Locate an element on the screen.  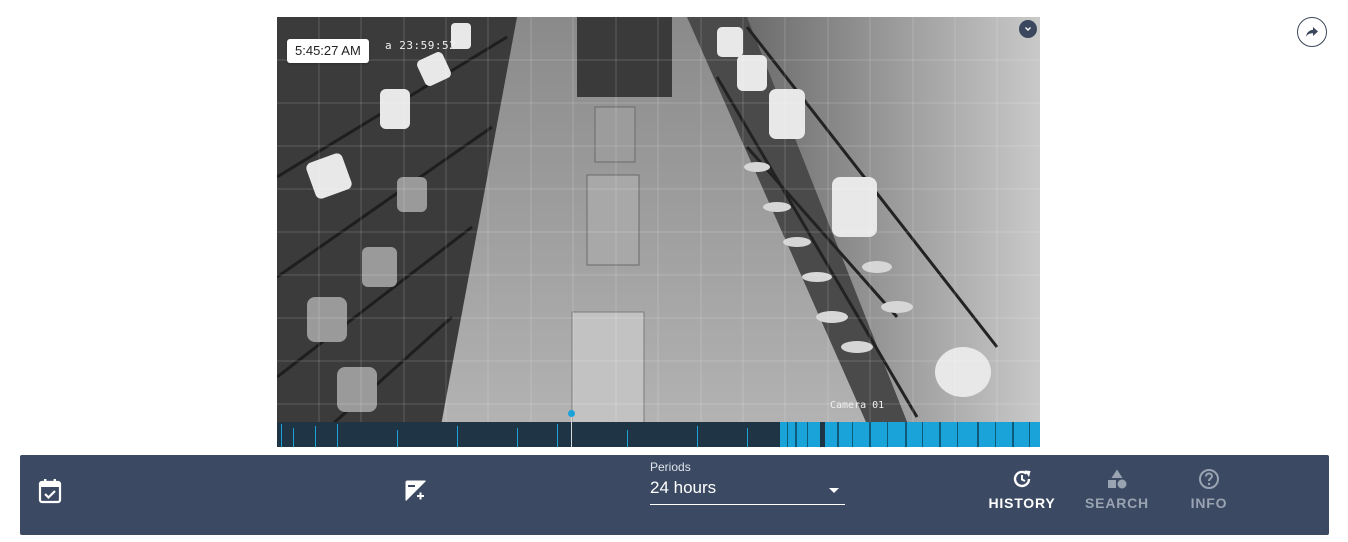
tab-search: SEARCH is located at coordinates (1117, 494).